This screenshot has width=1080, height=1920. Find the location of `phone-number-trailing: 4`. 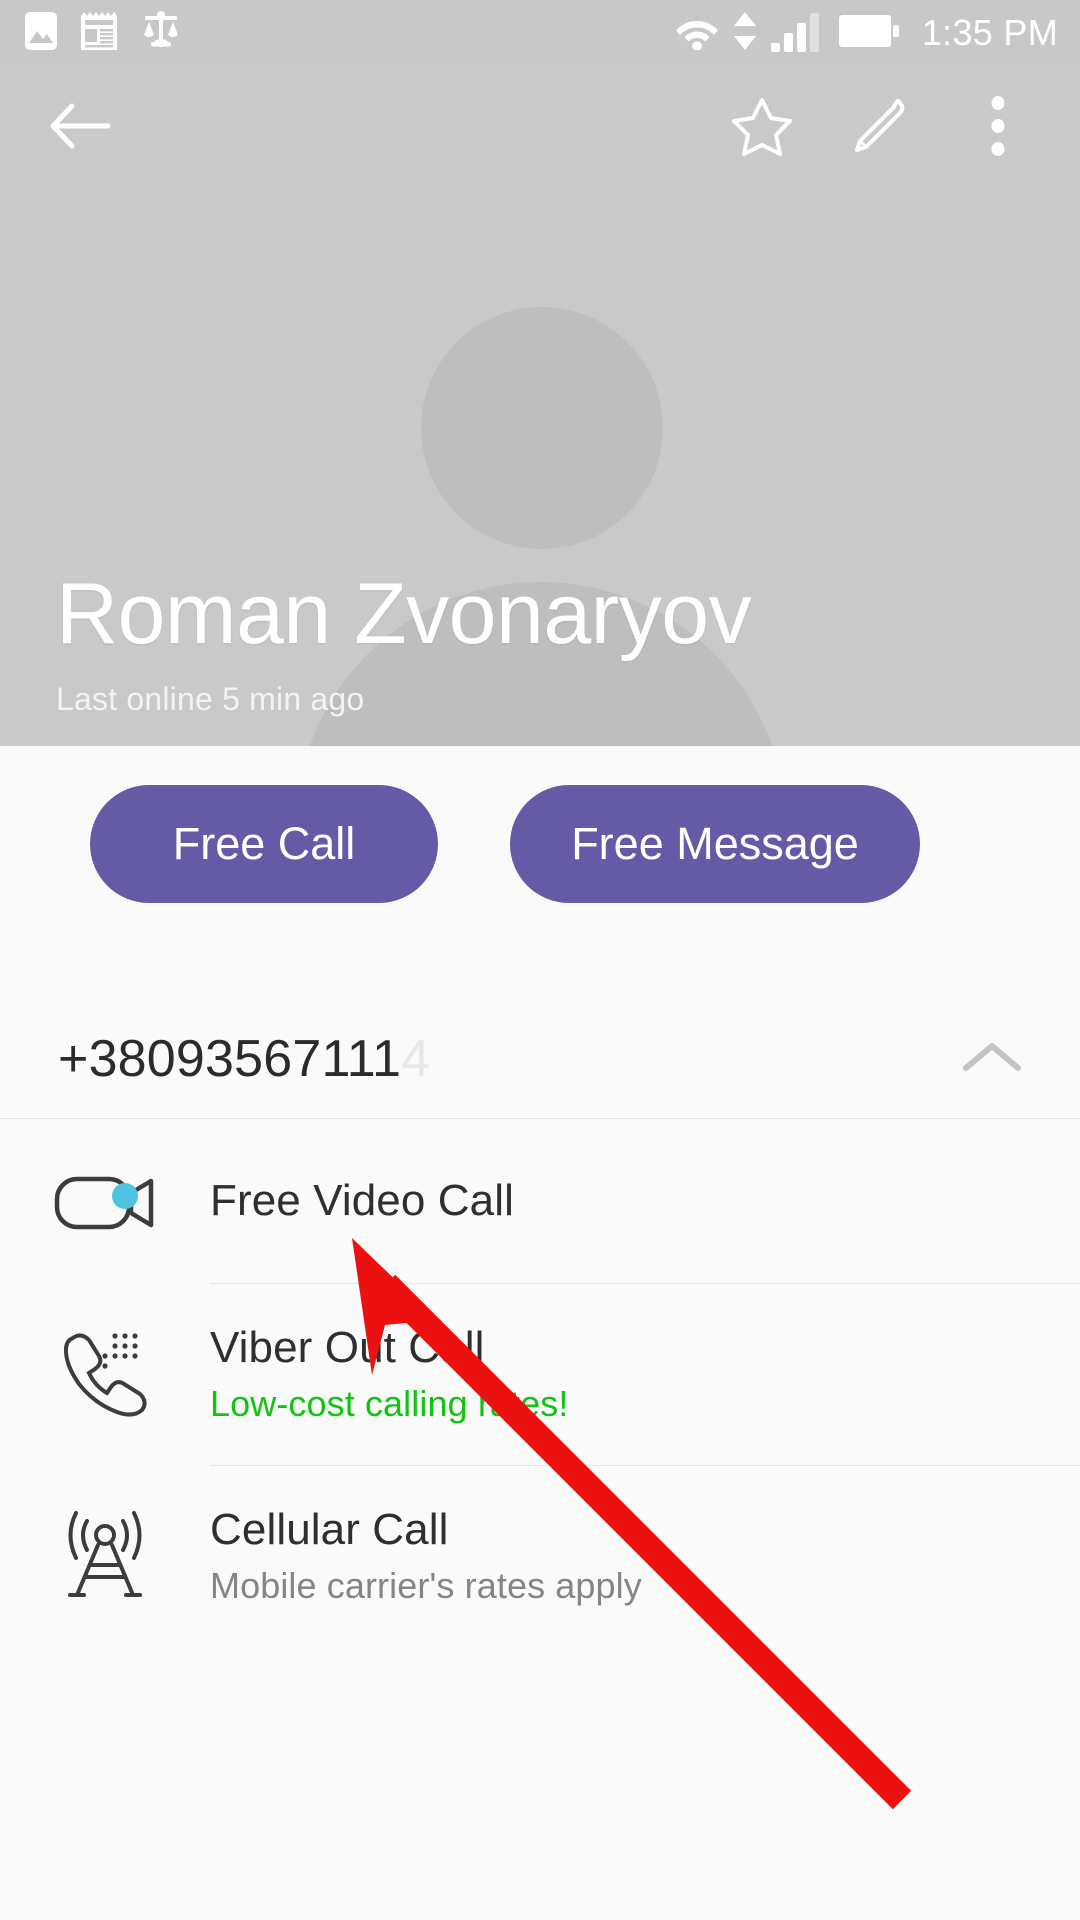

phone-number-trailing: 4 is located at coordinates (416, 1059).